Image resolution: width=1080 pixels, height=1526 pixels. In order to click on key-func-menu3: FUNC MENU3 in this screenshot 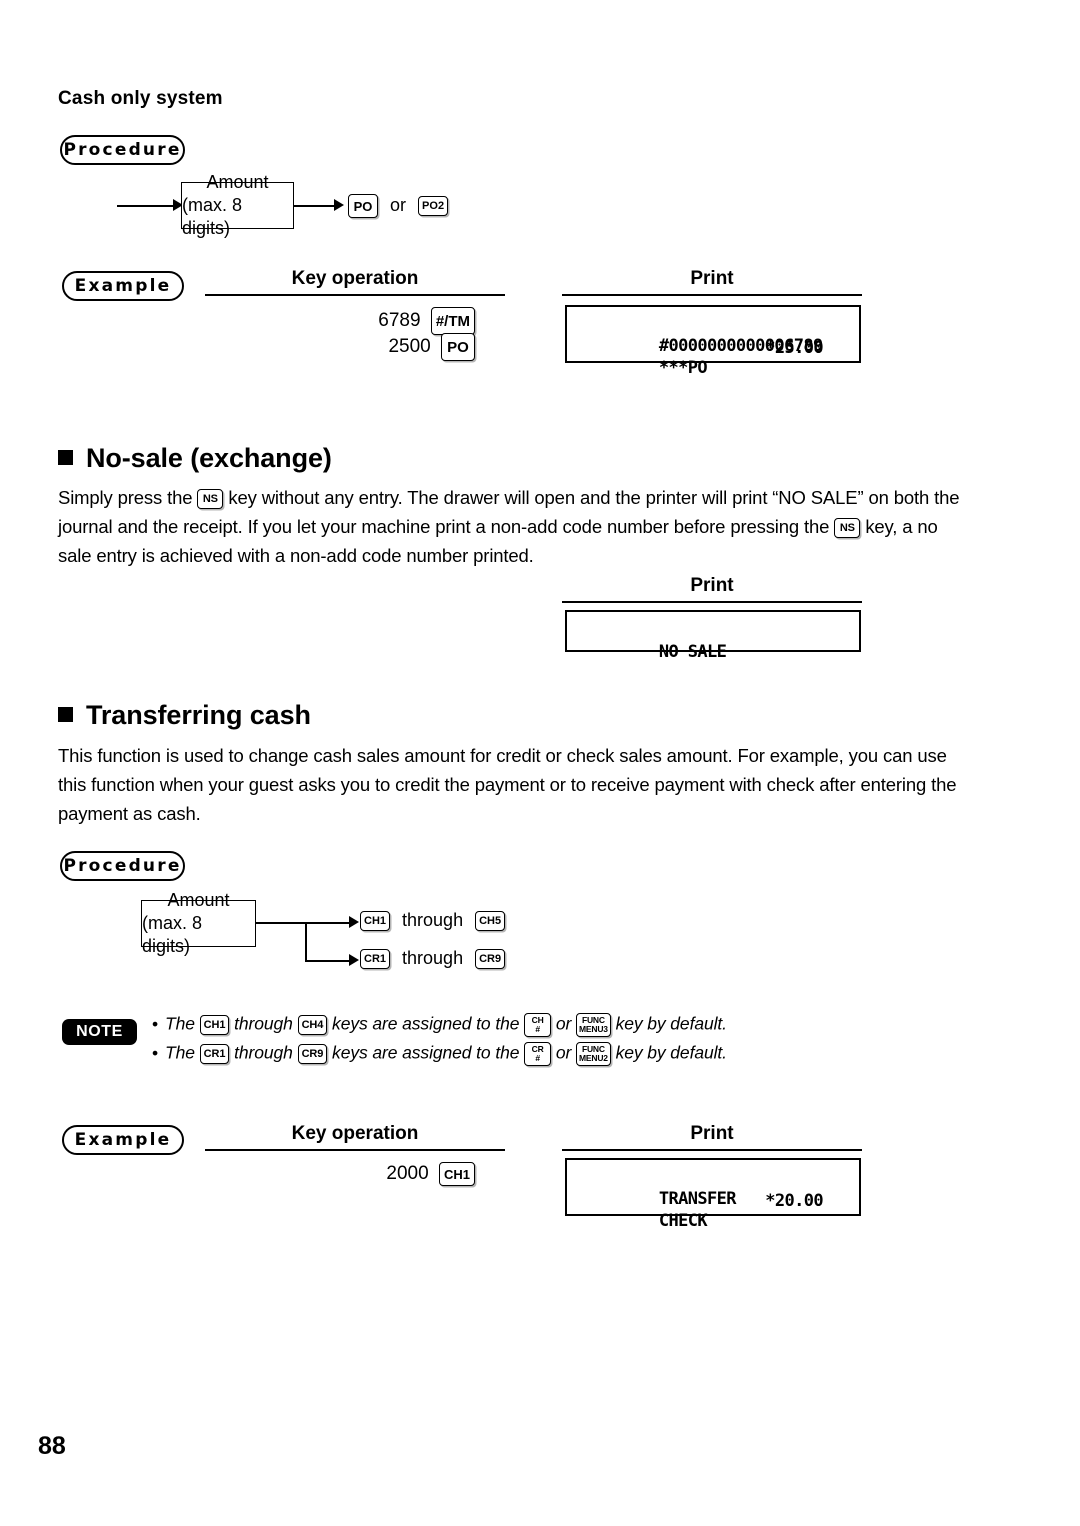, I will do `click(593, 1025)`.